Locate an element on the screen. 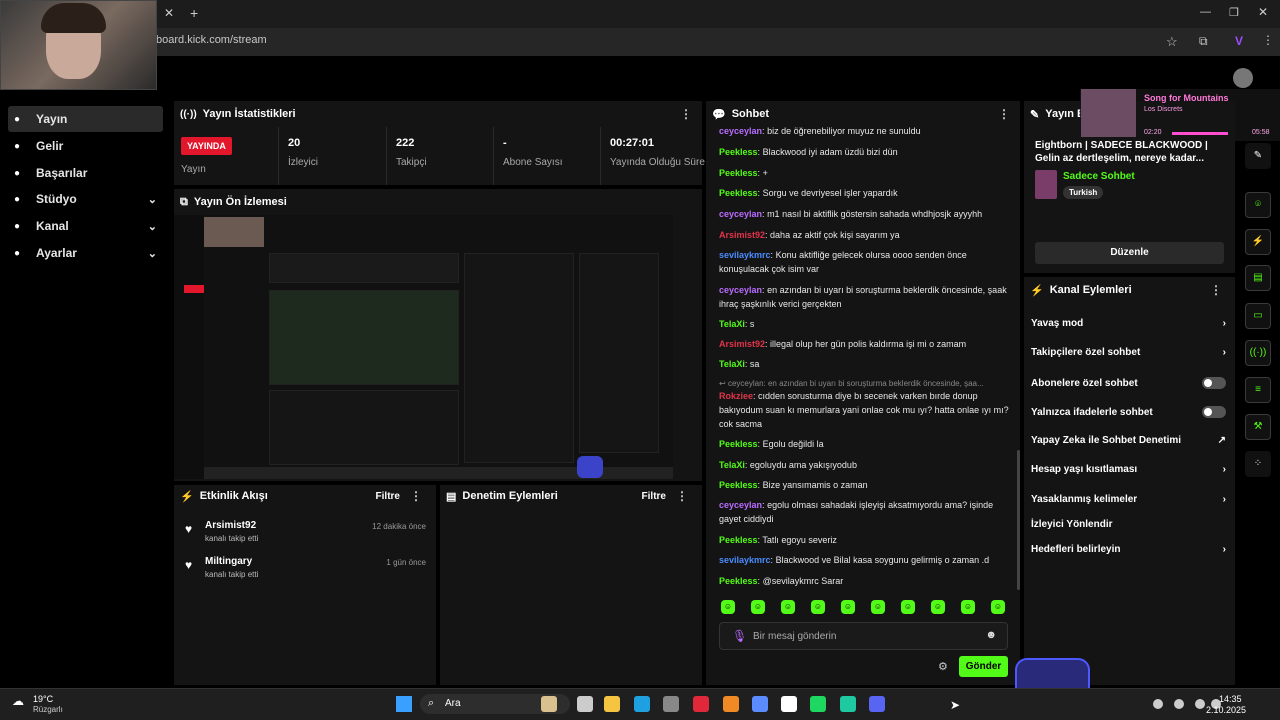  edit-button: Düzenle is located at coordinates (1129, 253).